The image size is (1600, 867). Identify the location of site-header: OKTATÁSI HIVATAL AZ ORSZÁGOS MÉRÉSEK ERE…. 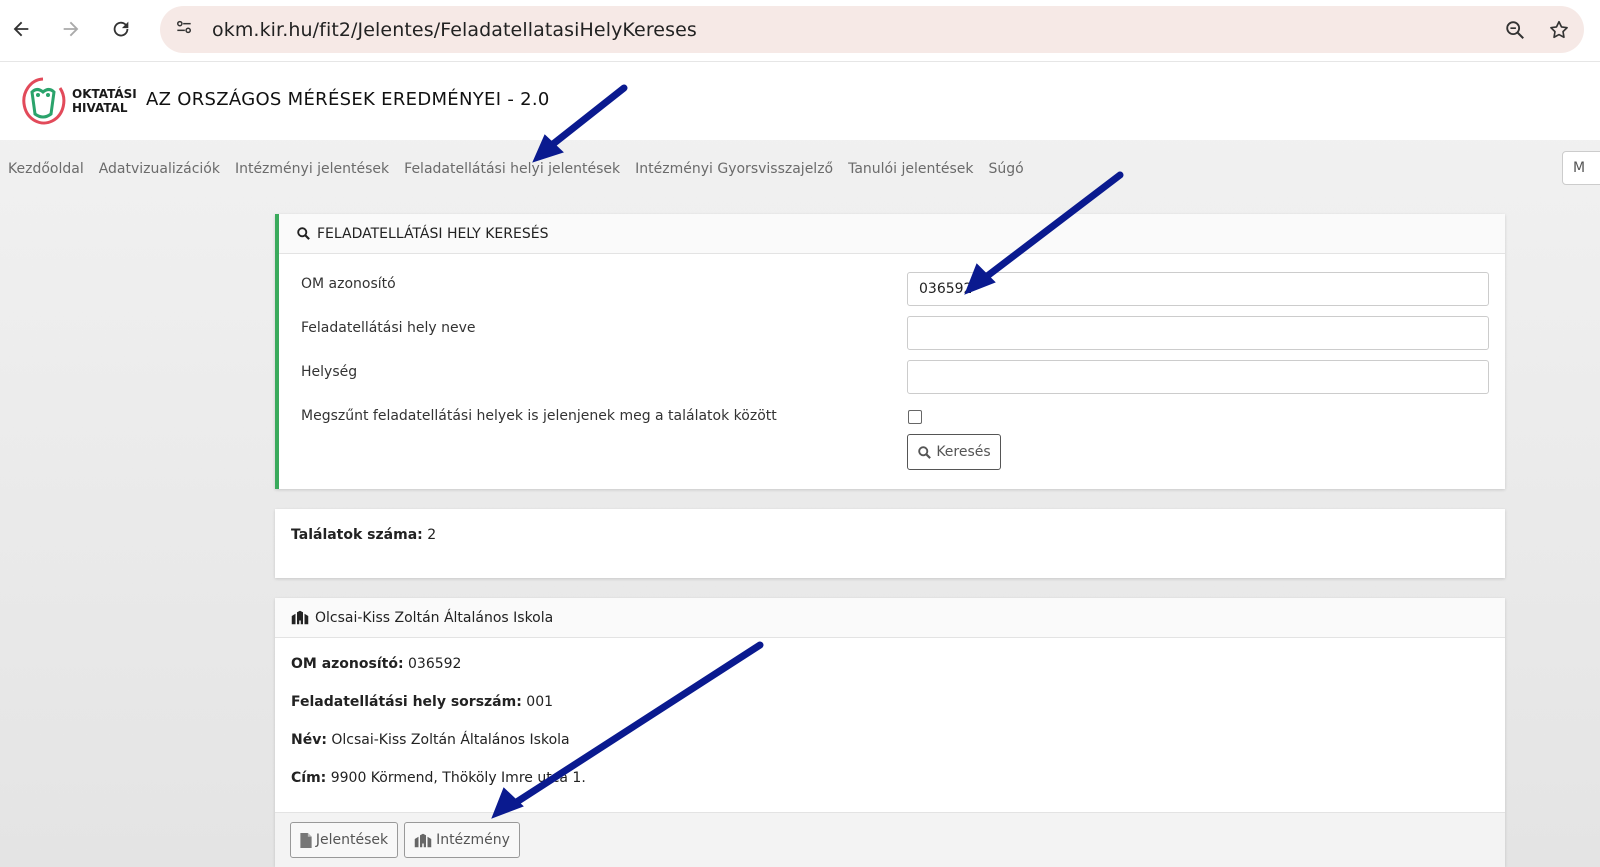
(800, 101).